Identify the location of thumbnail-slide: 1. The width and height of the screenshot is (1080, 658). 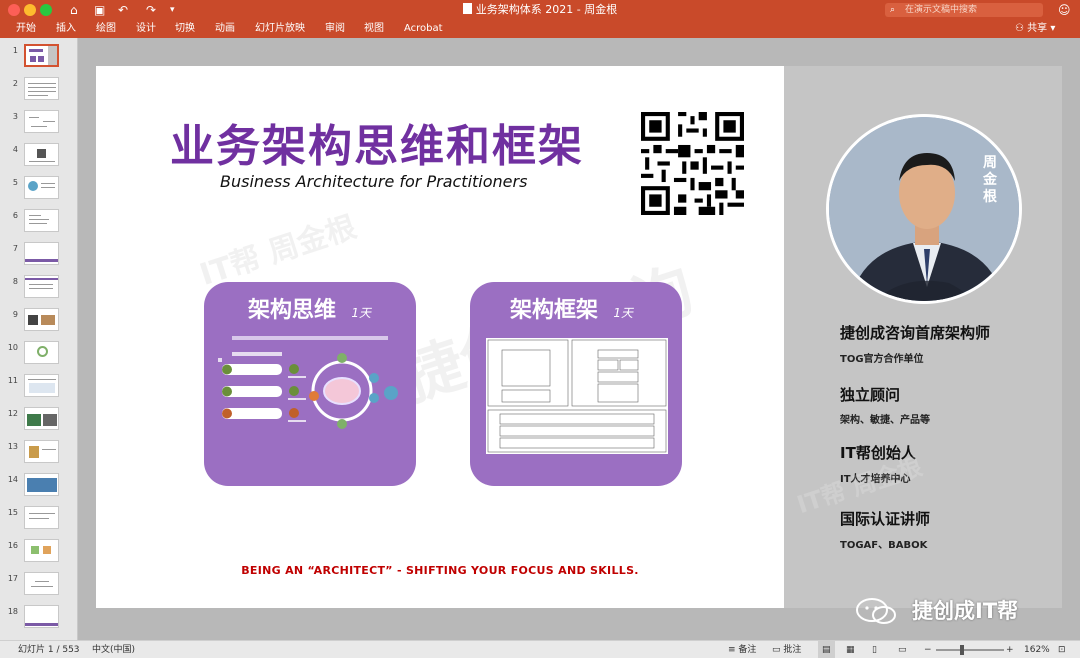
(39, 60).